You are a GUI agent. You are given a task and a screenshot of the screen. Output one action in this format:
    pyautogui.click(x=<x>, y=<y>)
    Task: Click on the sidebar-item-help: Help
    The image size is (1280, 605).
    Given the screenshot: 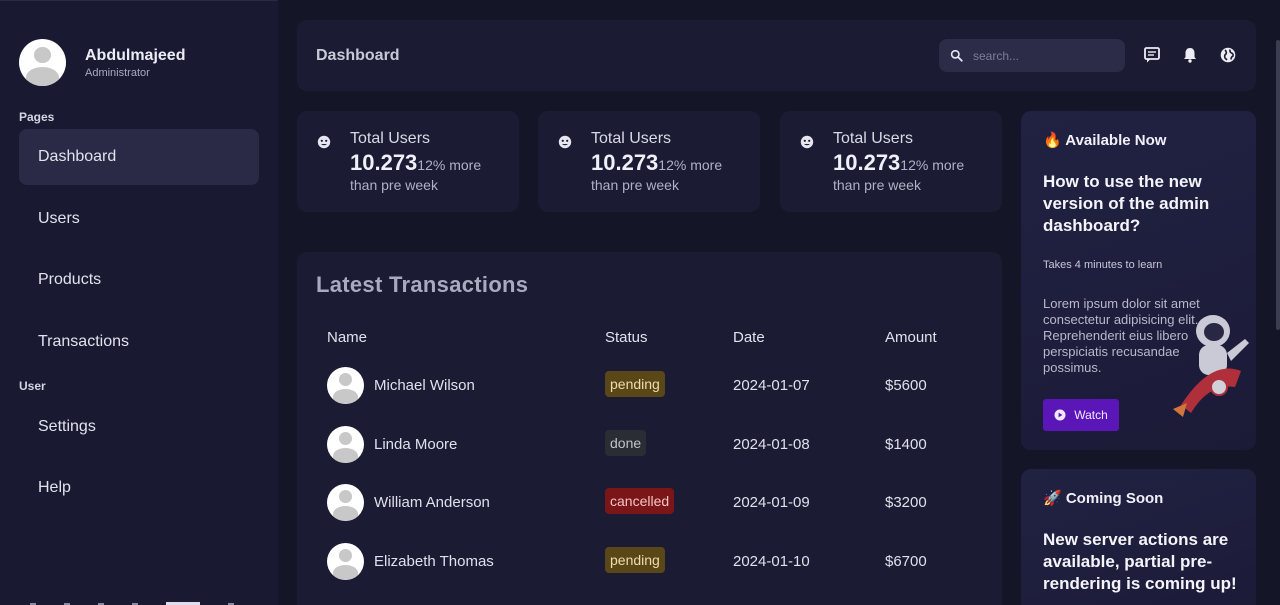 What is the action you would take?
    pyautogui.click(x=139, y=488)
    